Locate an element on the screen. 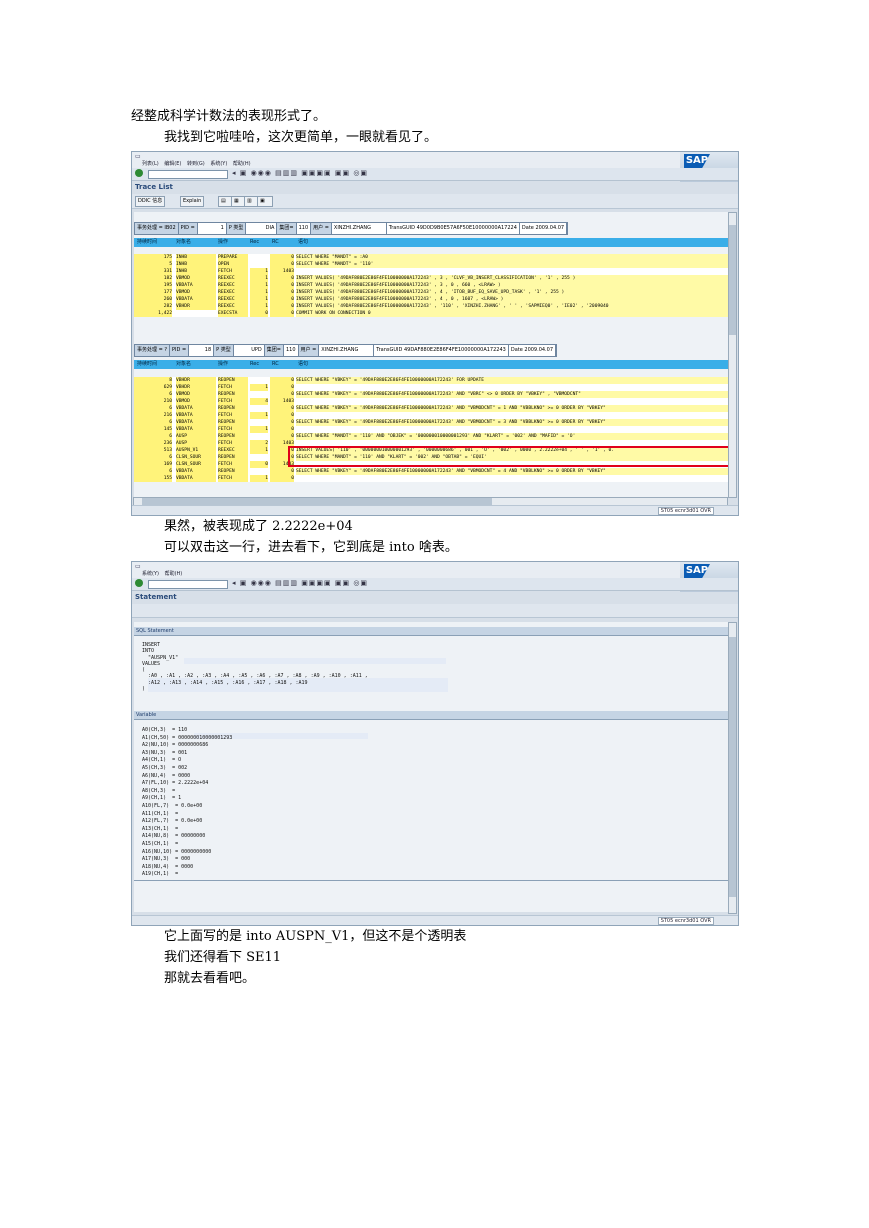 The image size is (869, 1228). row-cell-dur: 8 is located at coordinates (153, 380).